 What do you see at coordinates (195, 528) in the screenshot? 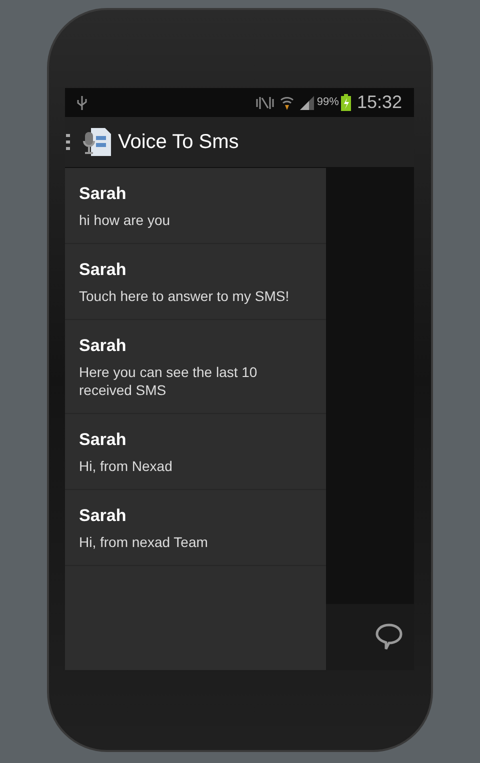
I see `message-item: Sarah Hi, from nexad Team` at bounding box center [195, 528].